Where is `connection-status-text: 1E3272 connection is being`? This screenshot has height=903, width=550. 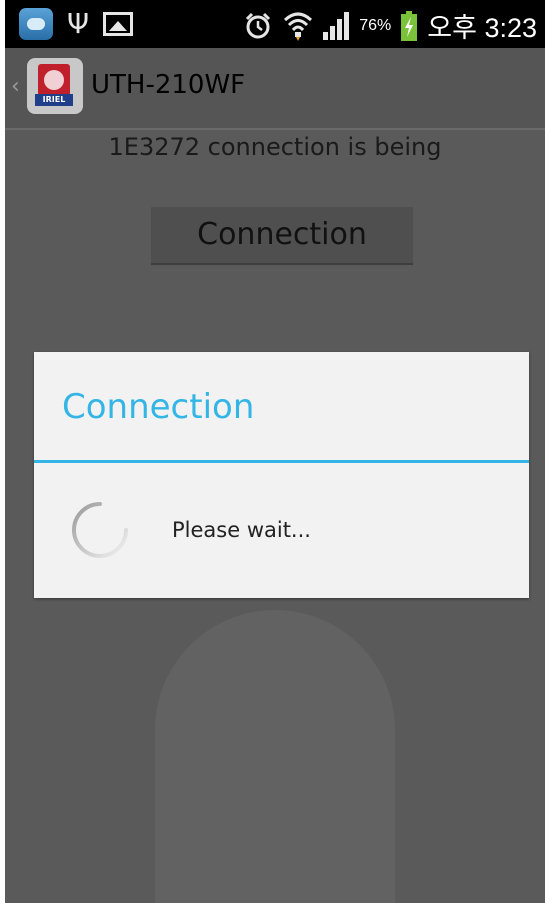
connection-status-text: 1E3272 connection is being is located at coordinates (275, 147).